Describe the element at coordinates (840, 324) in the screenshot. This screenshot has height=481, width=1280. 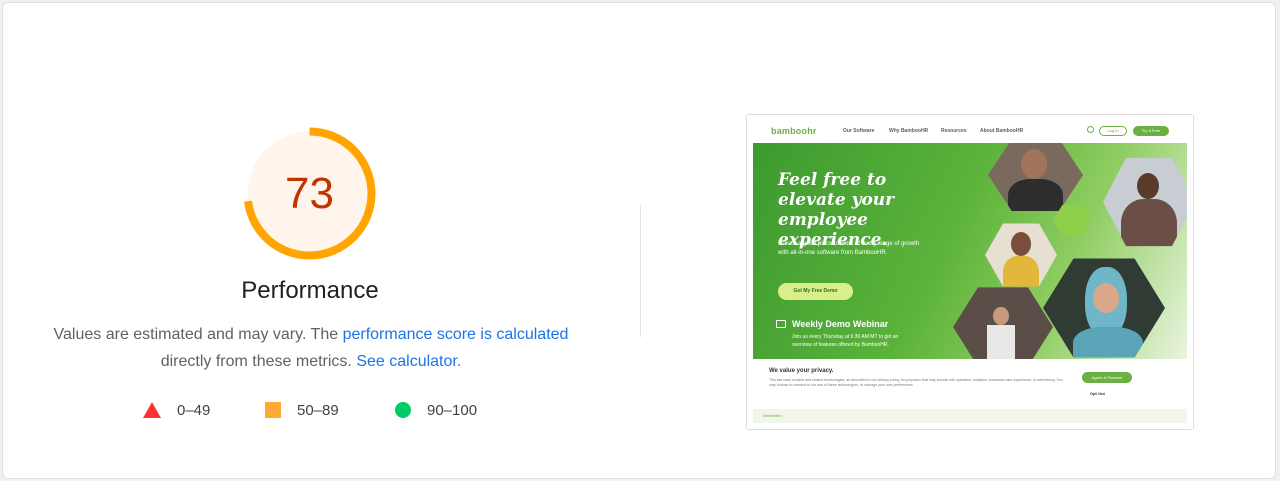
I see `thumb-webinar-title: Weekly Demo Webinar` at that location.